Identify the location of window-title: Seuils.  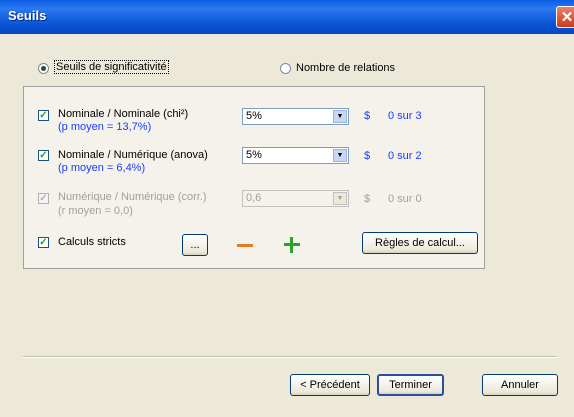
(27, 15).